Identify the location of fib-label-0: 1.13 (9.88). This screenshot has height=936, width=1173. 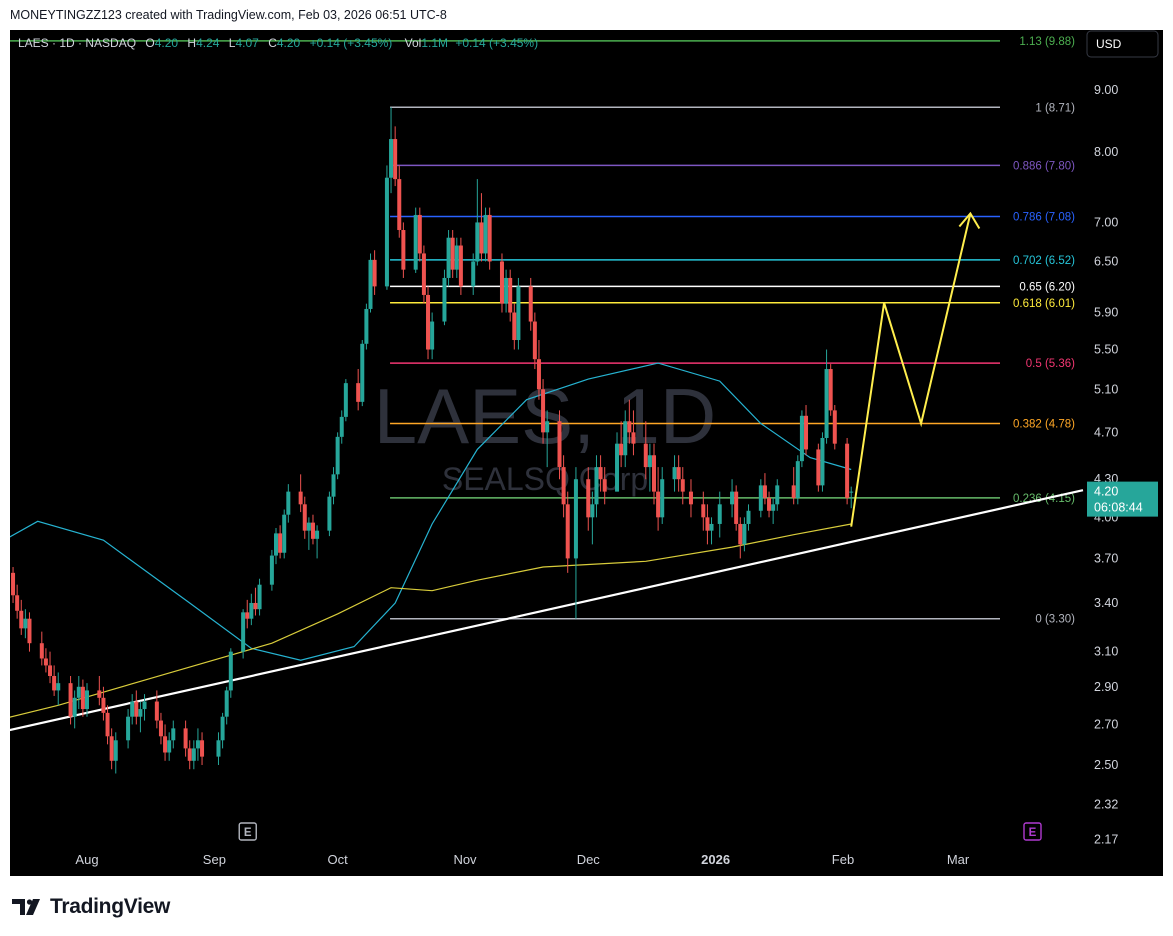
(1047, 42).